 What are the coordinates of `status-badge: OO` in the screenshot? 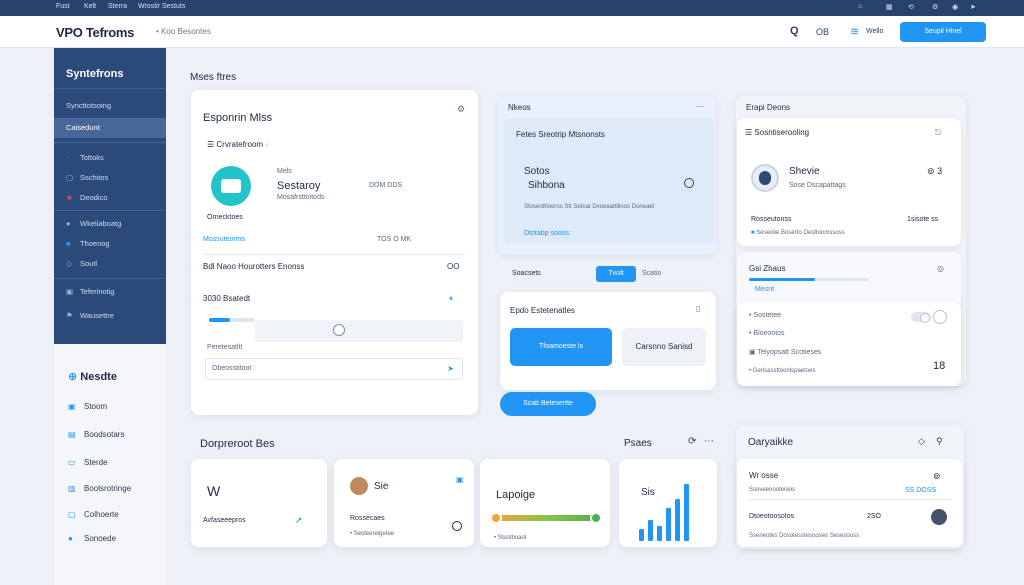 It's located at (453, 266).